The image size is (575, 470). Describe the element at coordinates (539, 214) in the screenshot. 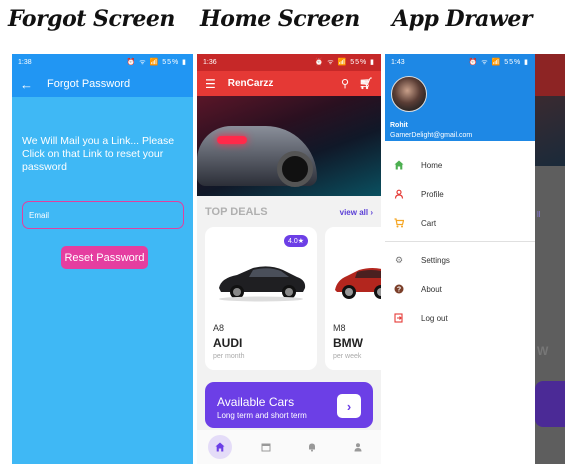

I see `peek-view-all: ll` at that location.